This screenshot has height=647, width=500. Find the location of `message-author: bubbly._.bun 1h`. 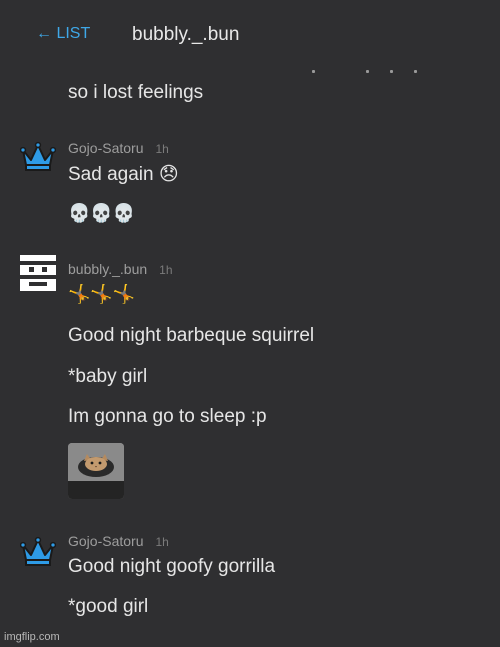

message-author: bubbly._.bun 1h is located at coordinates (120, 269).